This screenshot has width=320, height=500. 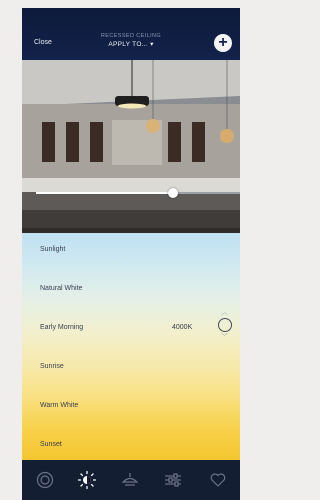 What do you see at coordinates (223, 43) in the screenshot?
I see `plus-icon: +` at bounding box center [223, 43].